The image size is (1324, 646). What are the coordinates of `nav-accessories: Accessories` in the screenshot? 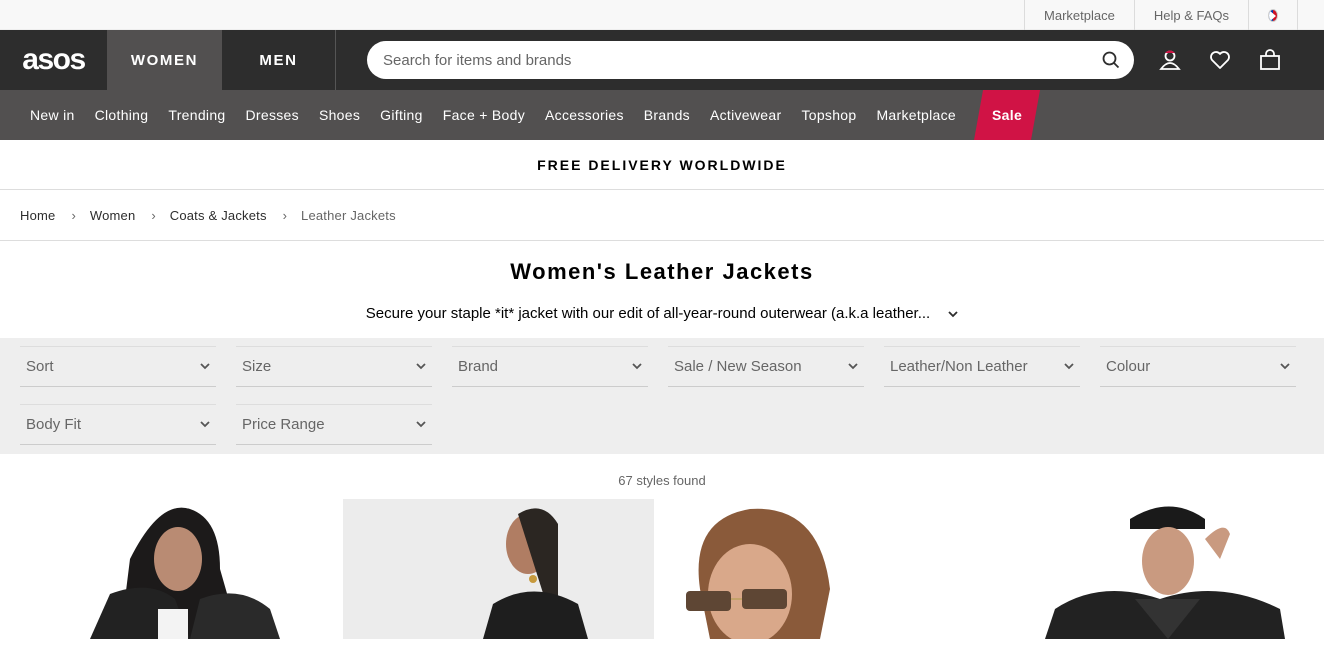 It's located at (584, 115).